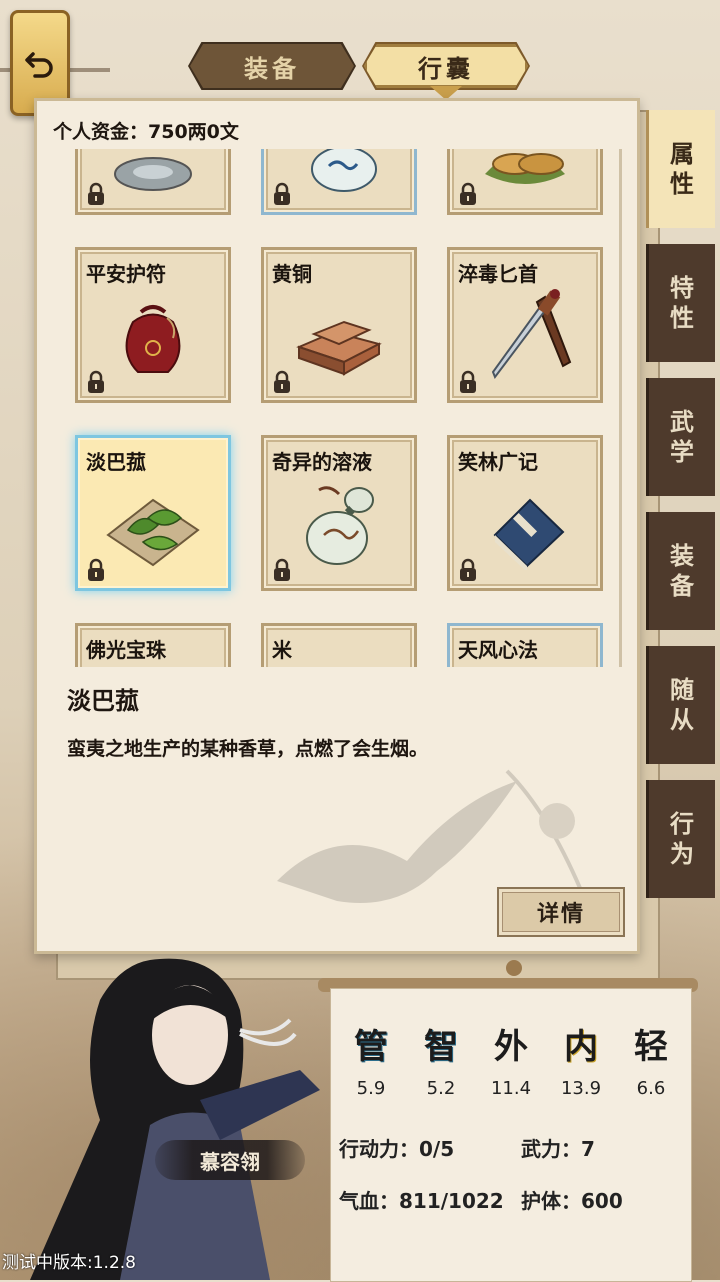  I want to click on character-portrait, so click(175, 1119).